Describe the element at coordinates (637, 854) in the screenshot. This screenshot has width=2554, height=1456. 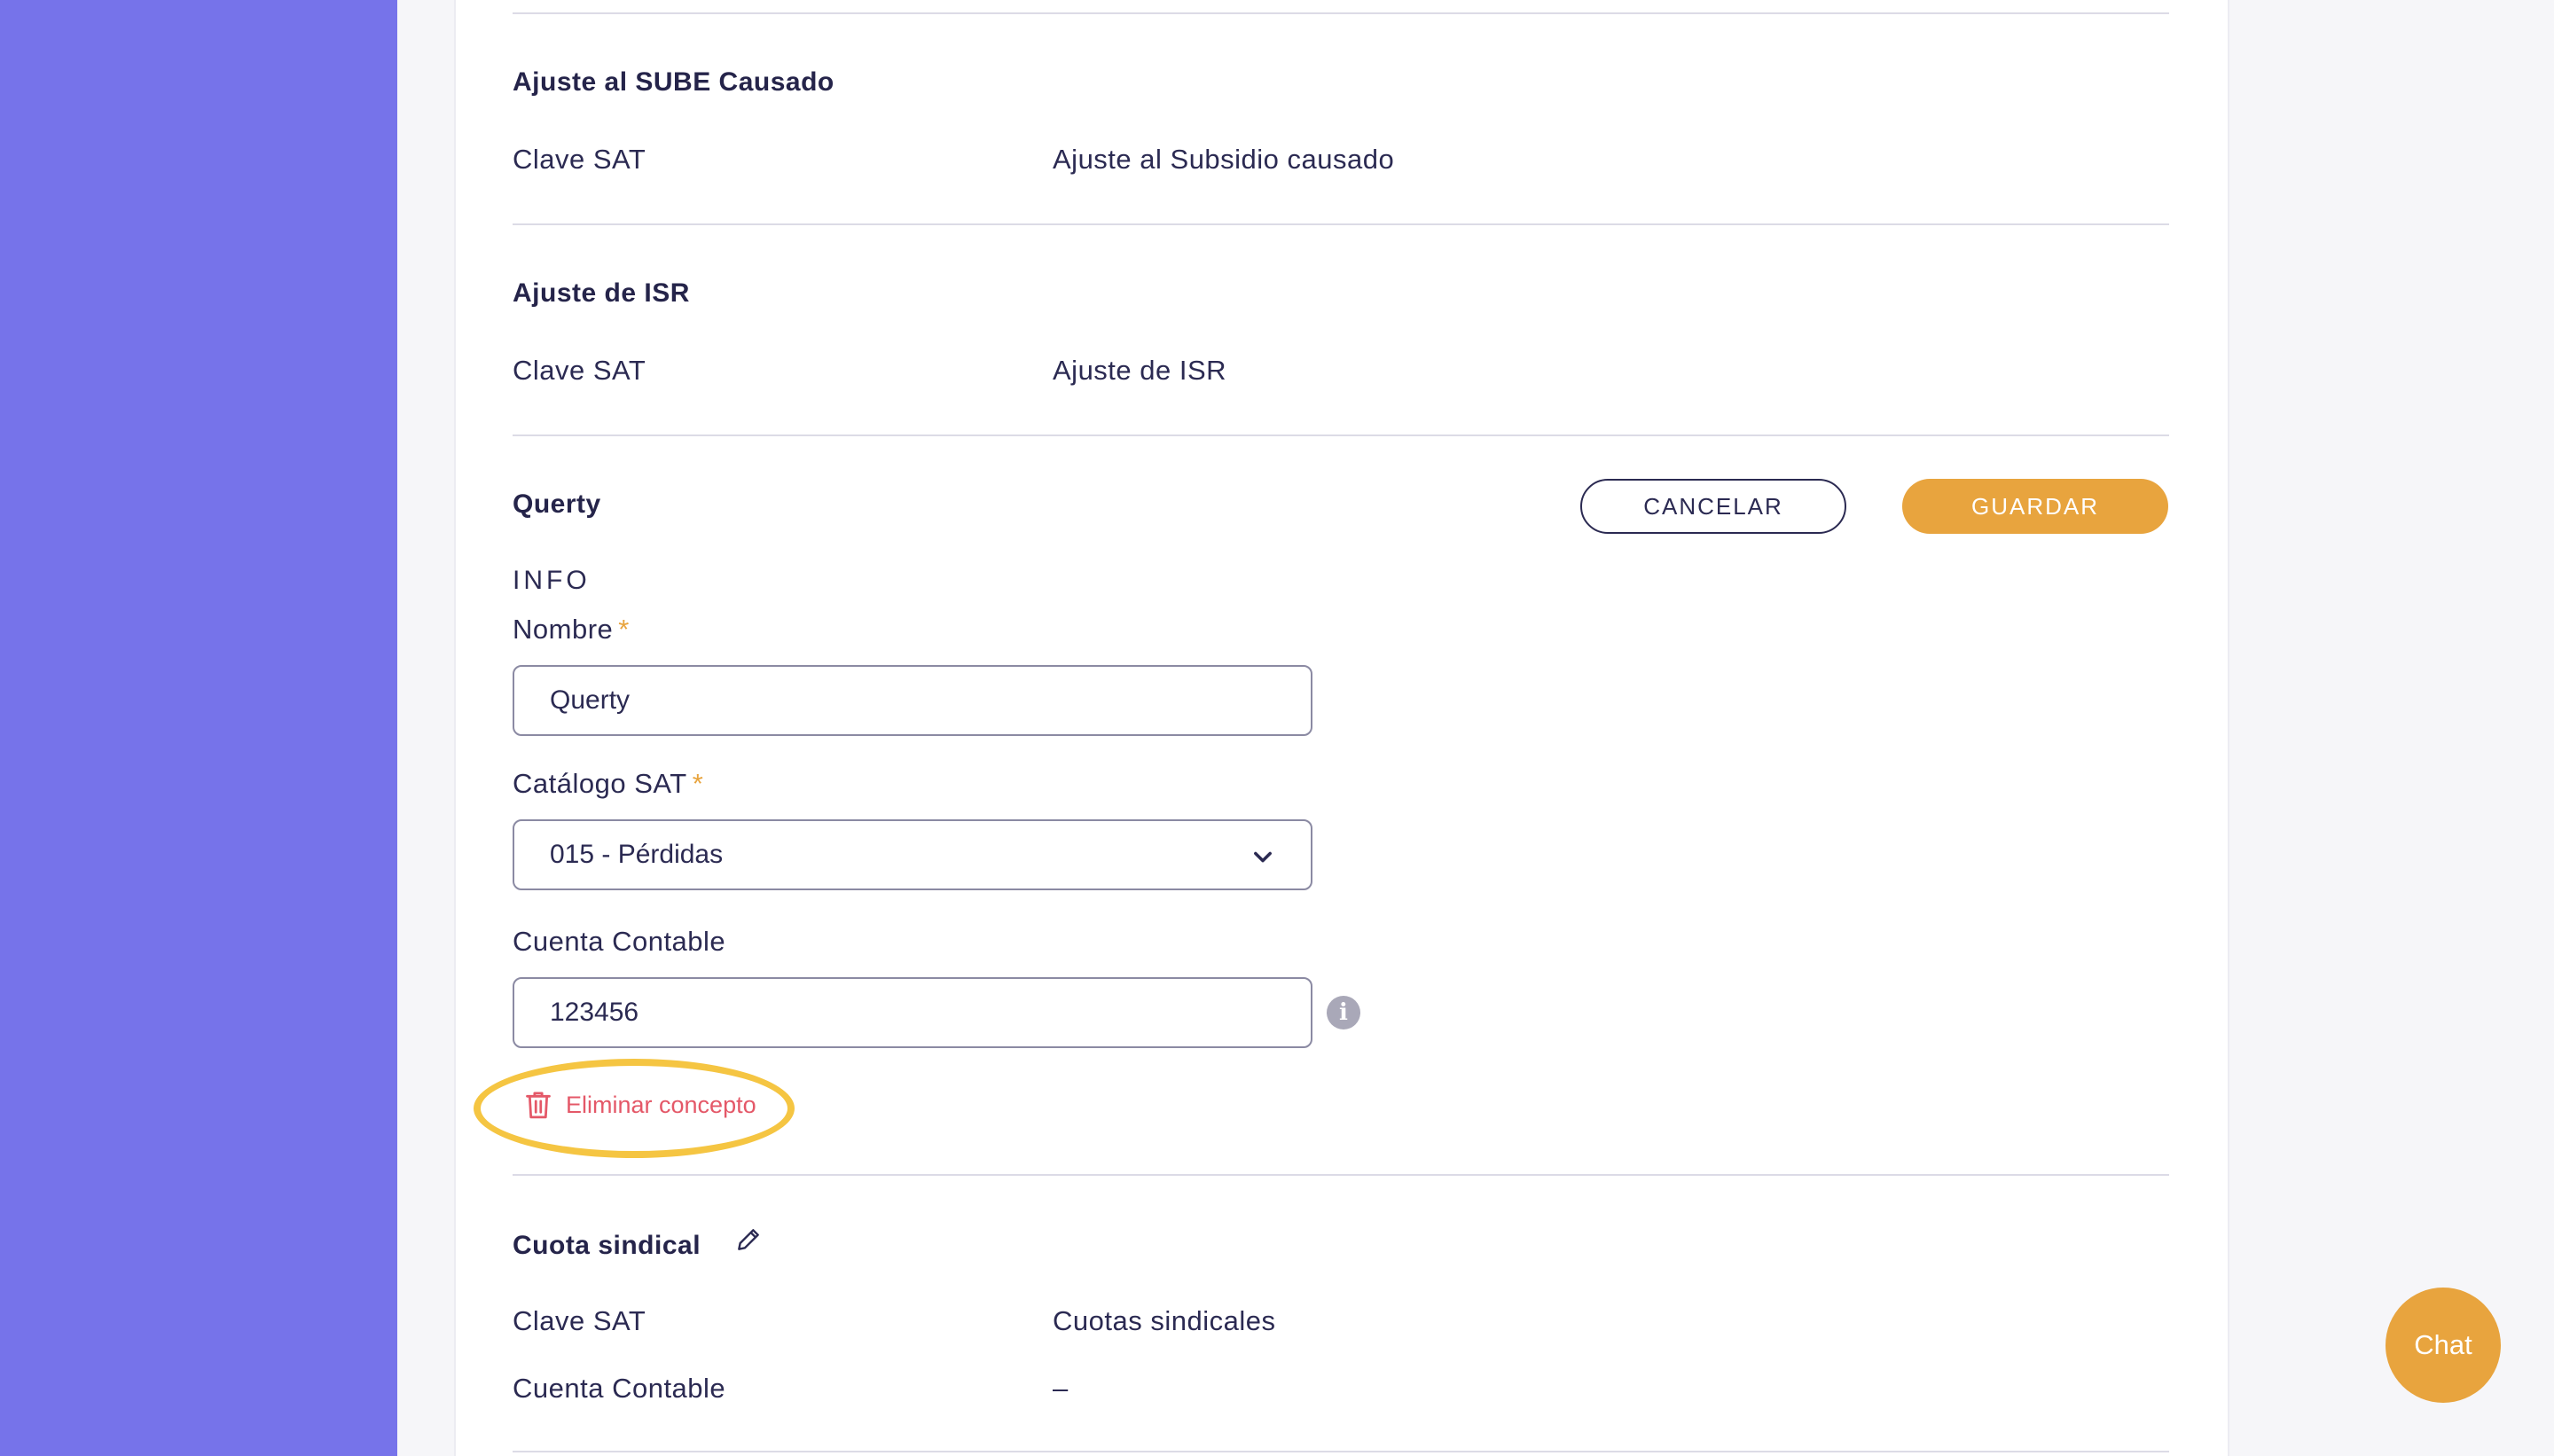
I see `catalogo-sat-select-value: 015 - Pérdidas` at that location.